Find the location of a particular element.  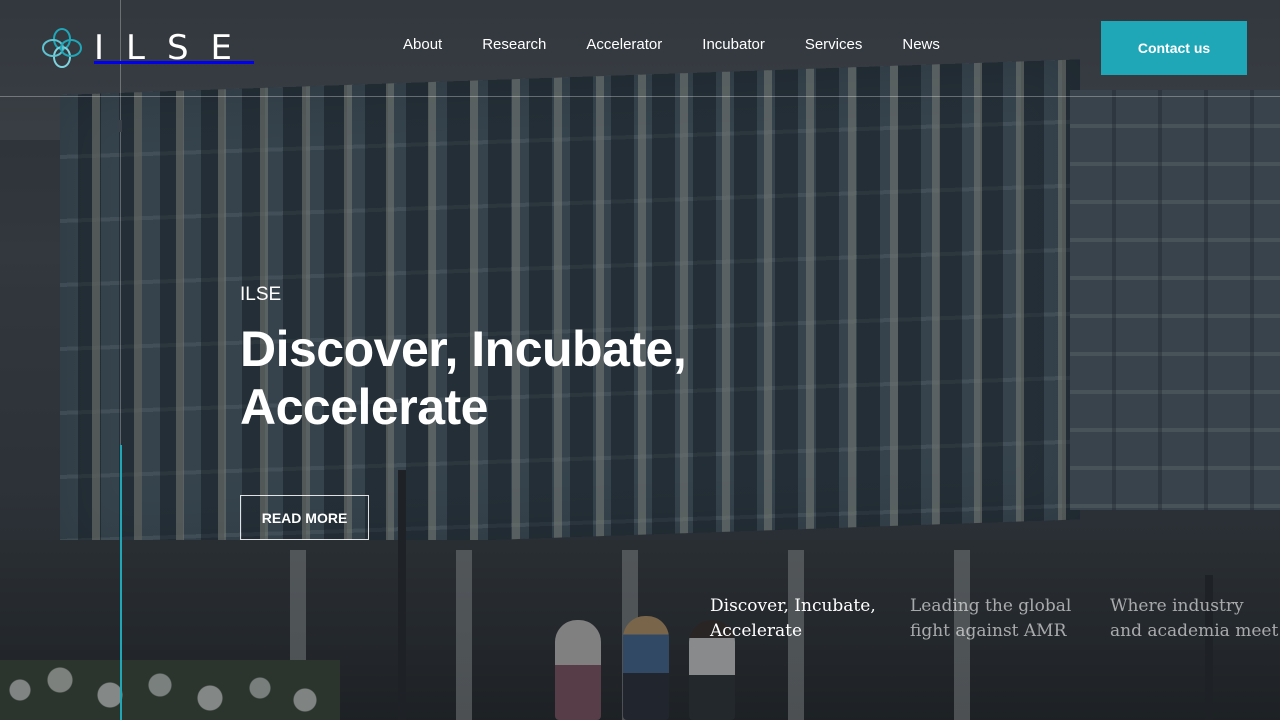

slide-tab-label: Where industry and academia meet is located at coordinates (1194, 618).